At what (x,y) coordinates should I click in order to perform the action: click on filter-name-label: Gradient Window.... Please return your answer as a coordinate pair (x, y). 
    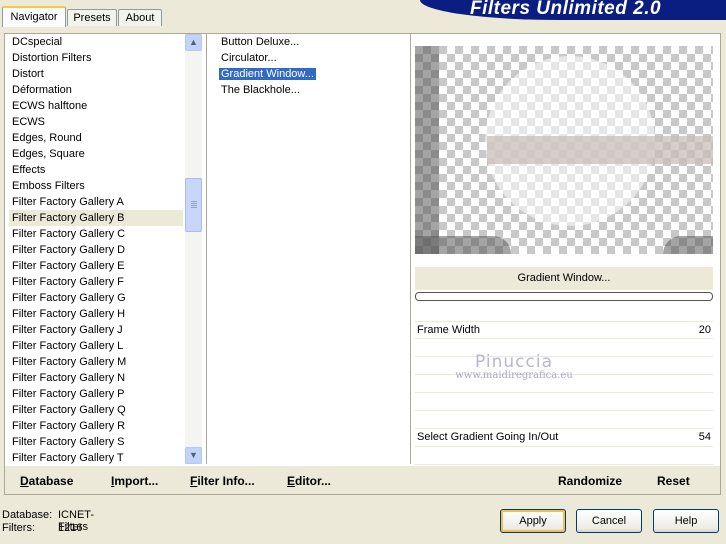
    Looking at the image, I should click on (564, 278).